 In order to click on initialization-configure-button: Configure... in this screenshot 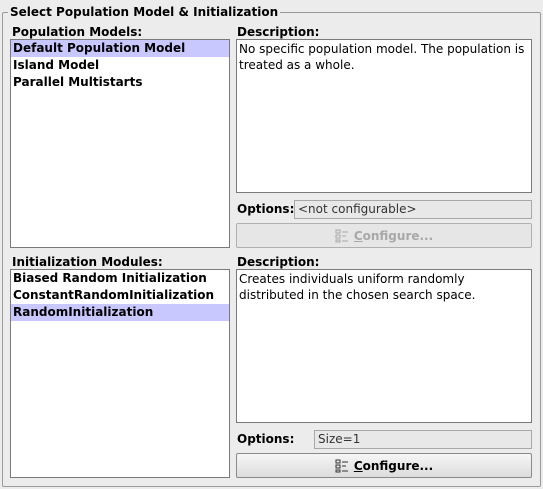, I will do `click(384, 465)`.